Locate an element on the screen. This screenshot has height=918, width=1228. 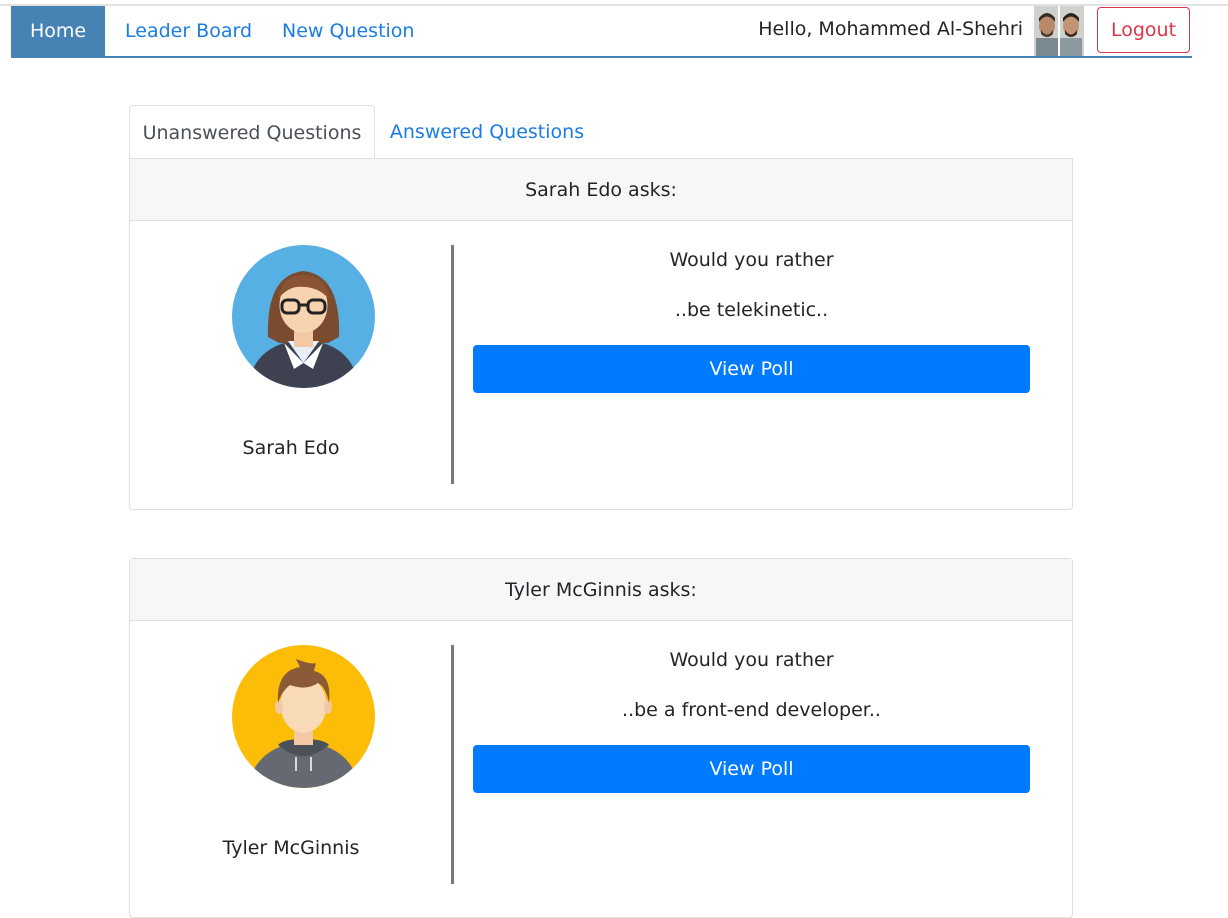
nav-new-question: New Question is located at coordinates (348, 31).